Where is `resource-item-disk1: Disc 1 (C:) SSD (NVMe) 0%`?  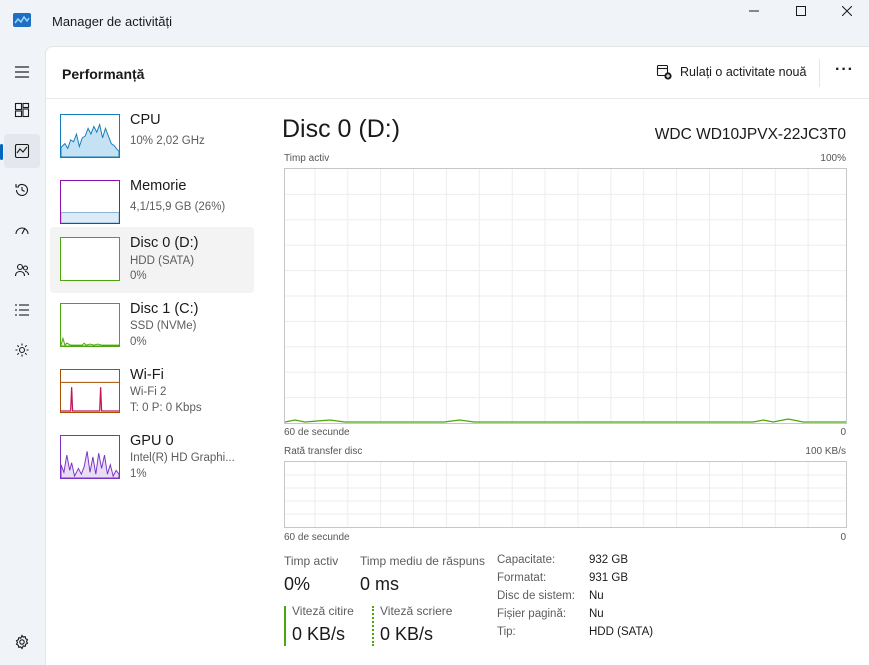 resource-item-disk1: Disc 1 (C:) SSD (NVMe) 0% is located at coordinates (152, 330).